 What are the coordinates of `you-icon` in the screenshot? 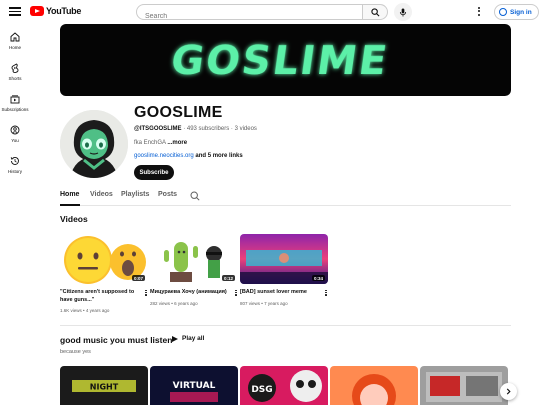 It's located at (15, 130).